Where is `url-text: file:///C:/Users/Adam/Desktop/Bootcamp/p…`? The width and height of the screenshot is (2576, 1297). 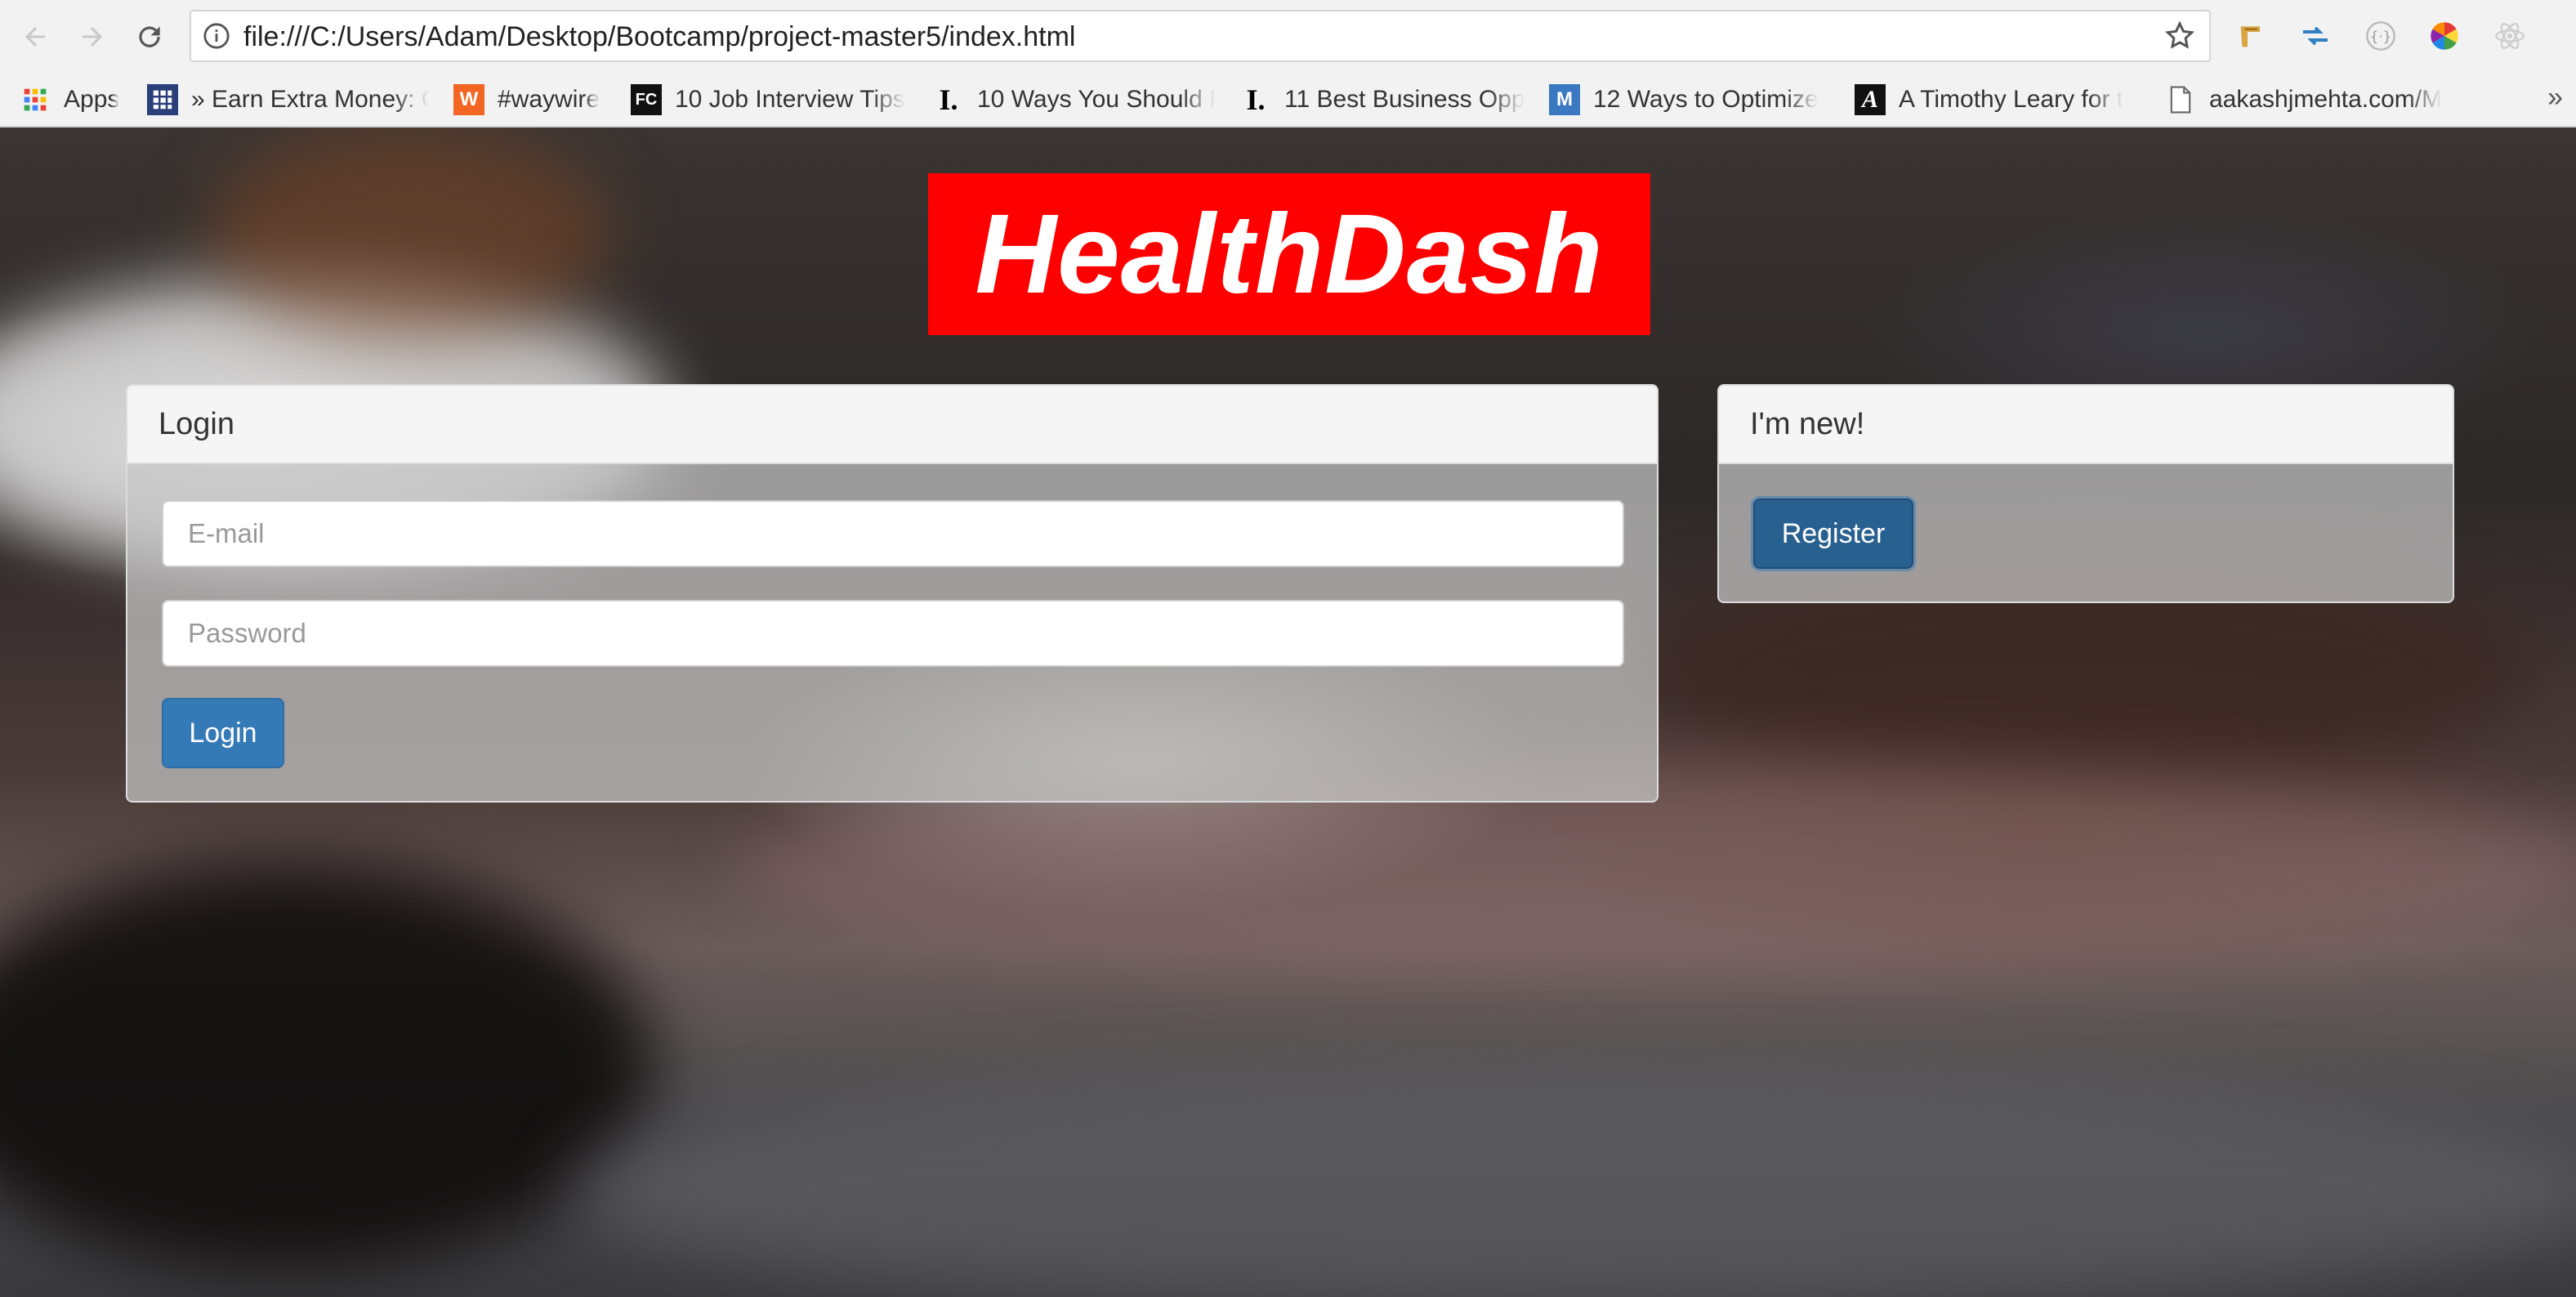 url-text: file:///C:/Users/Adam/Desktop/Bootcamp/p… is located at coordinates (660, 37).